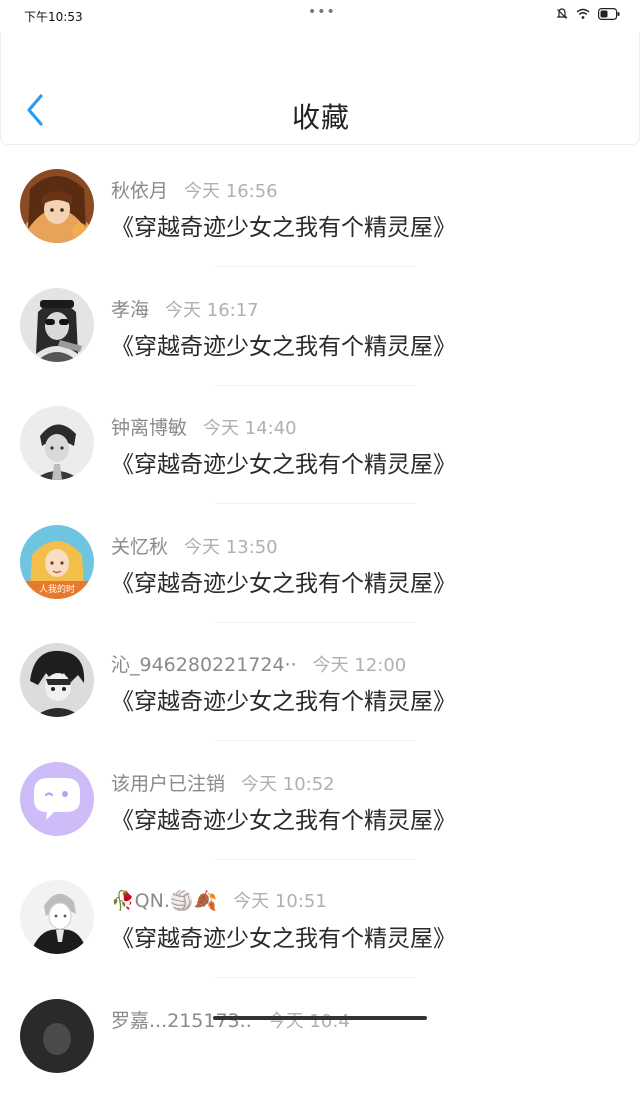 This screenshot has height=1098, width=640. I want to click on timestamp: 今天 14:40, so click(250, 428).